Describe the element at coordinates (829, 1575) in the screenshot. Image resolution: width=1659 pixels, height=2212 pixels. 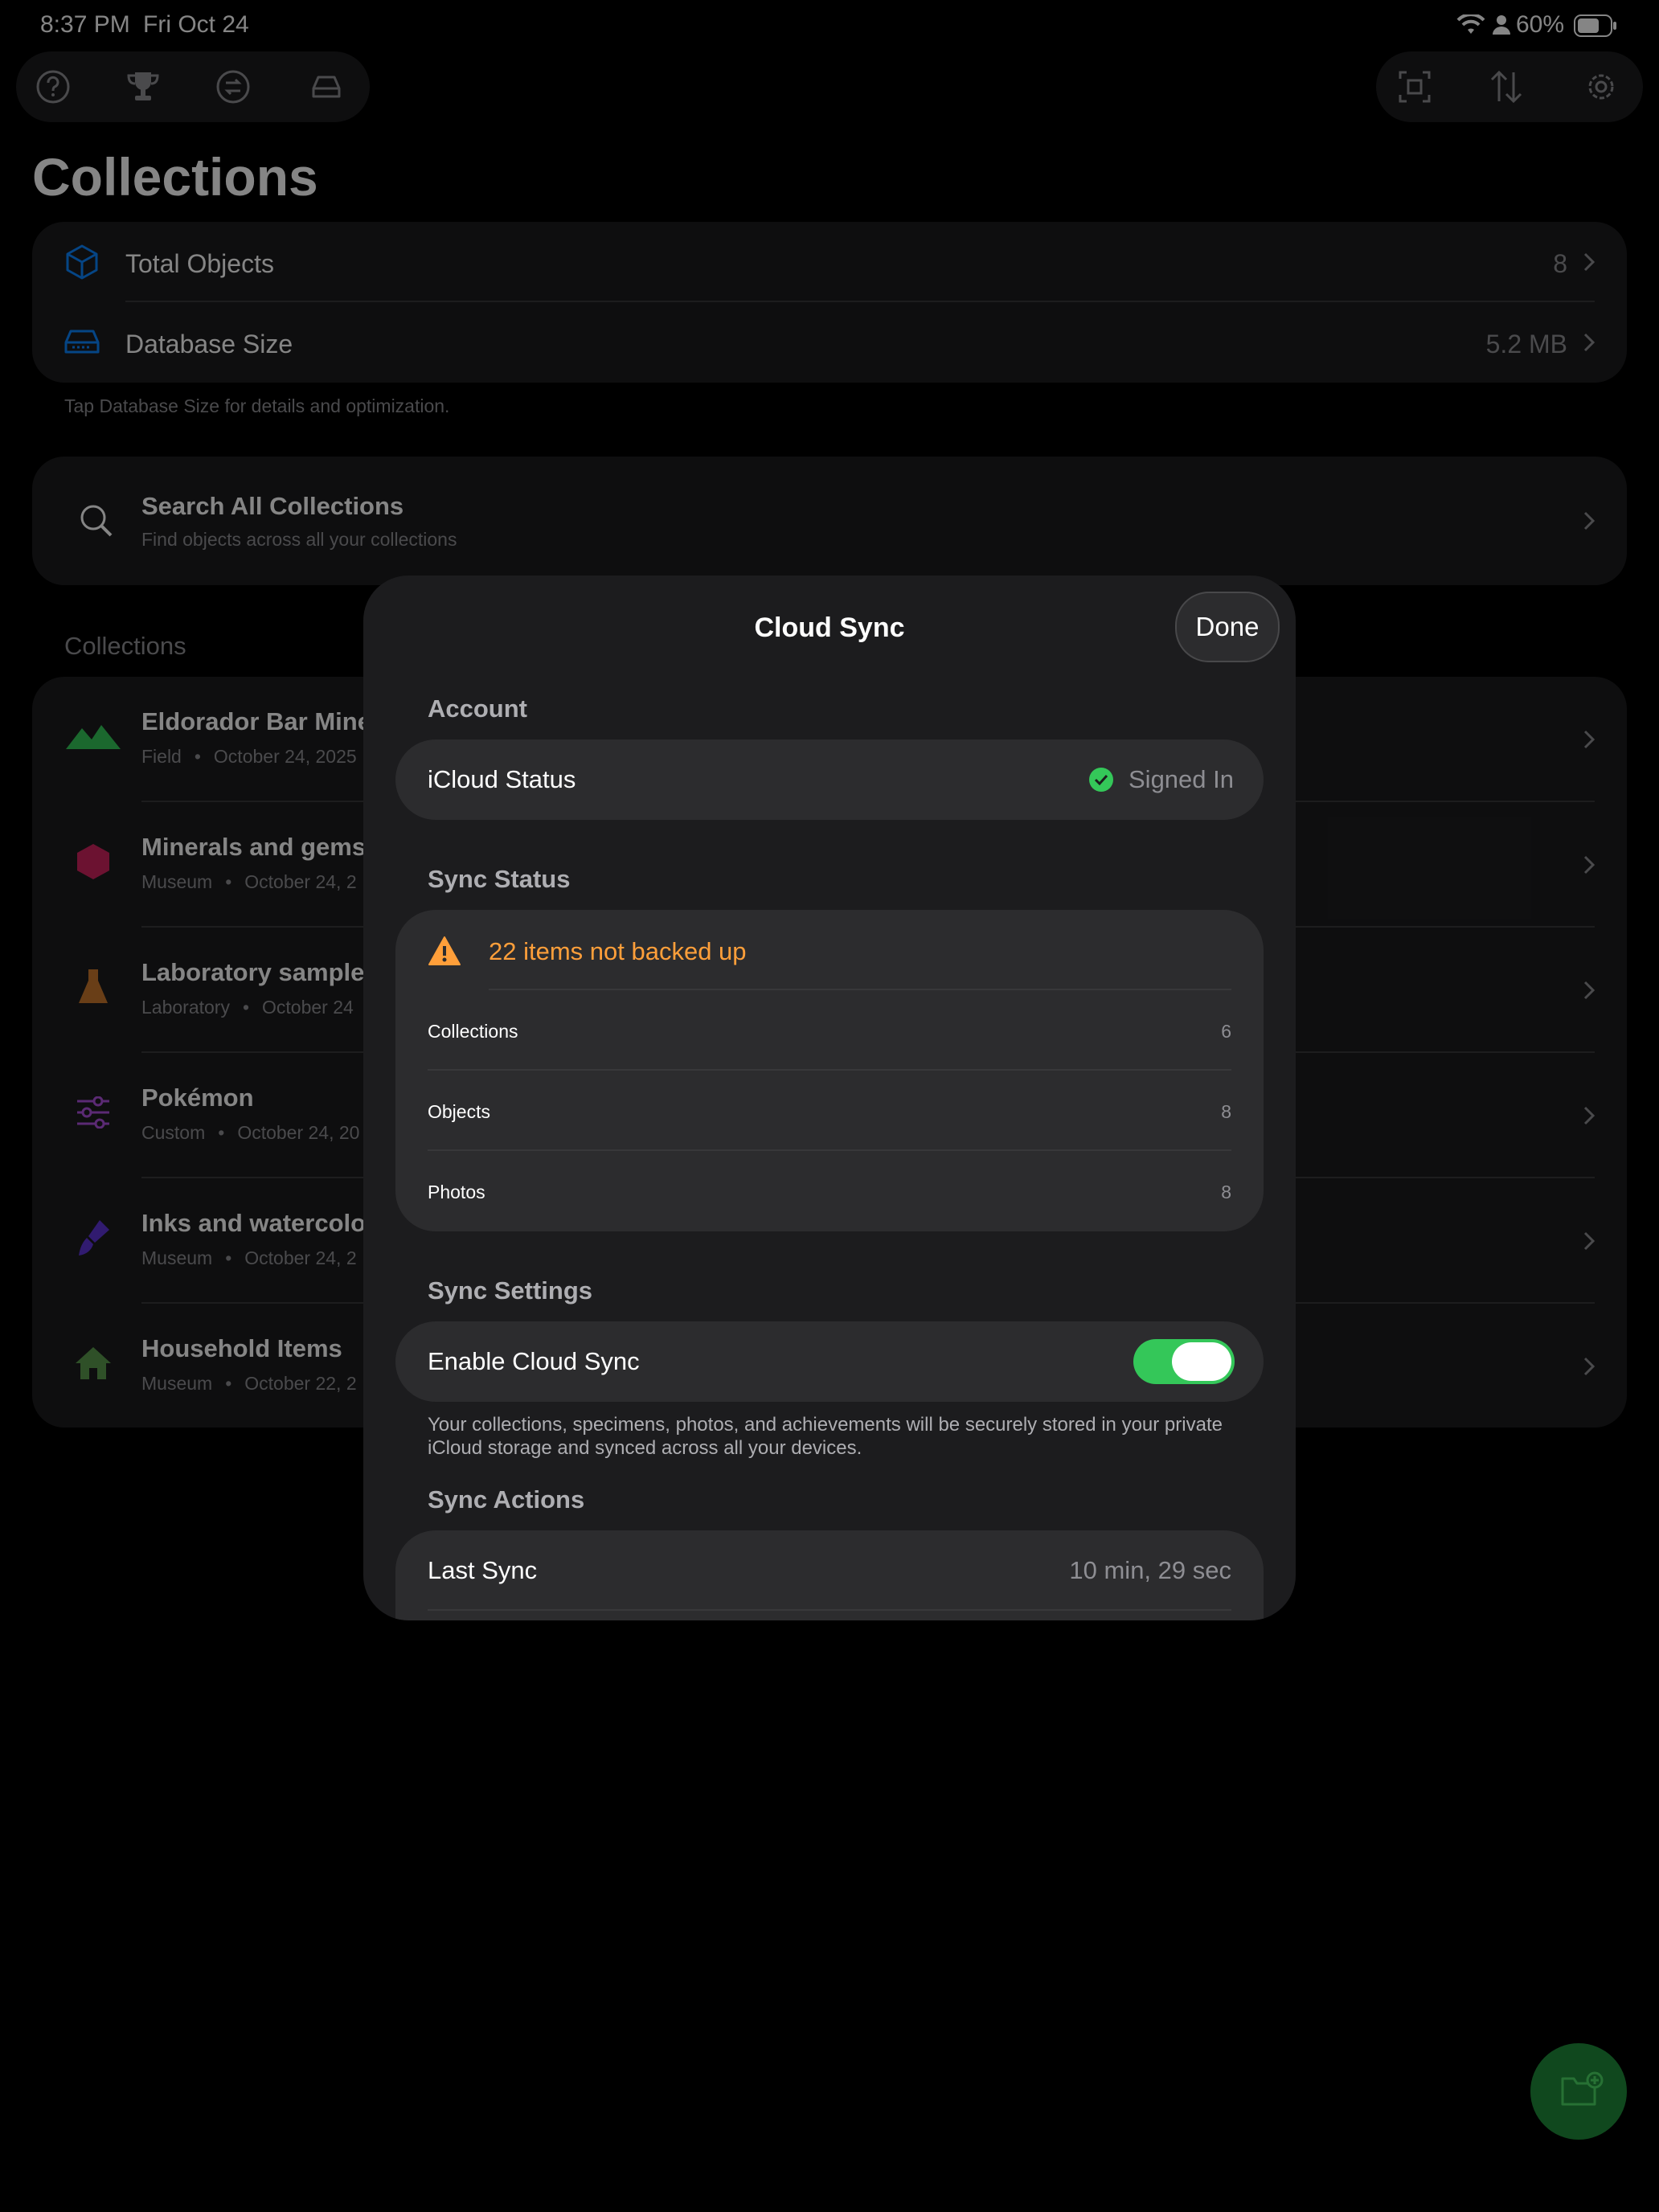
I see `sync-actions-card: Last Sync 10 min, 29 sec` at that location.